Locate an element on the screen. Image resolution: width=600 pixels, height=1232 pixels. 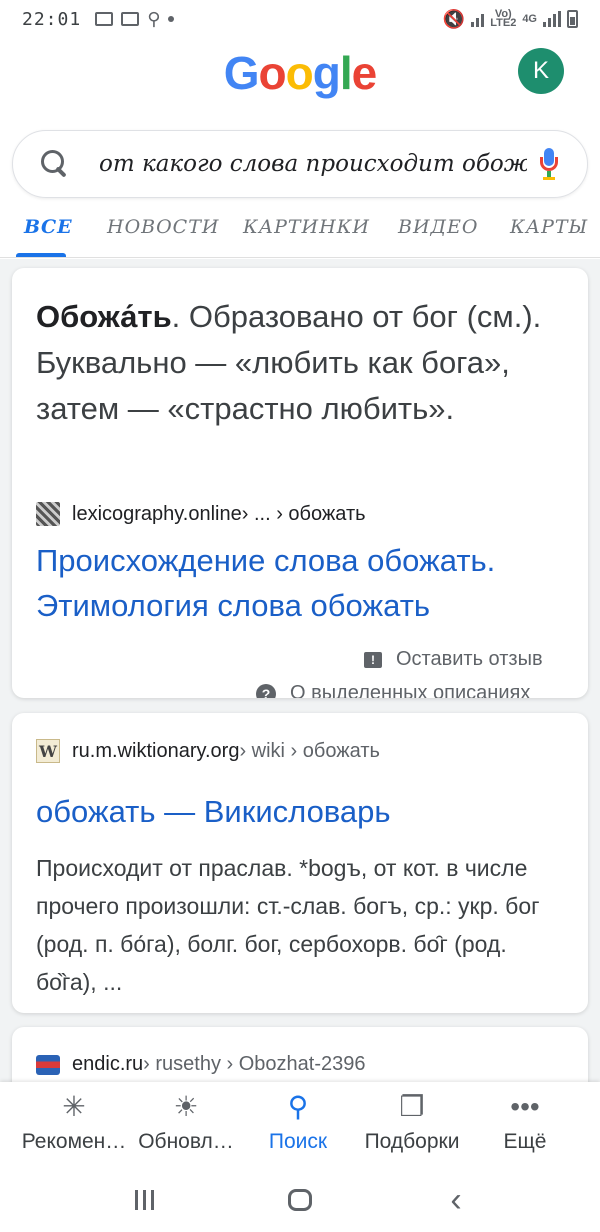
notification-icons: ⚲ is located at coordinates (135, 19).